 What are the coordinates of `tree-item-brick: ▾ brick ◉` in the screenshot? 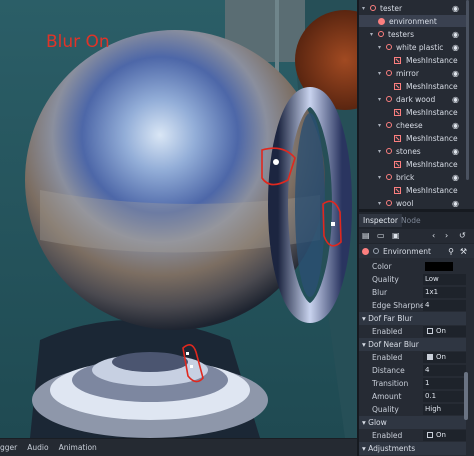 It's located at (412, 177).